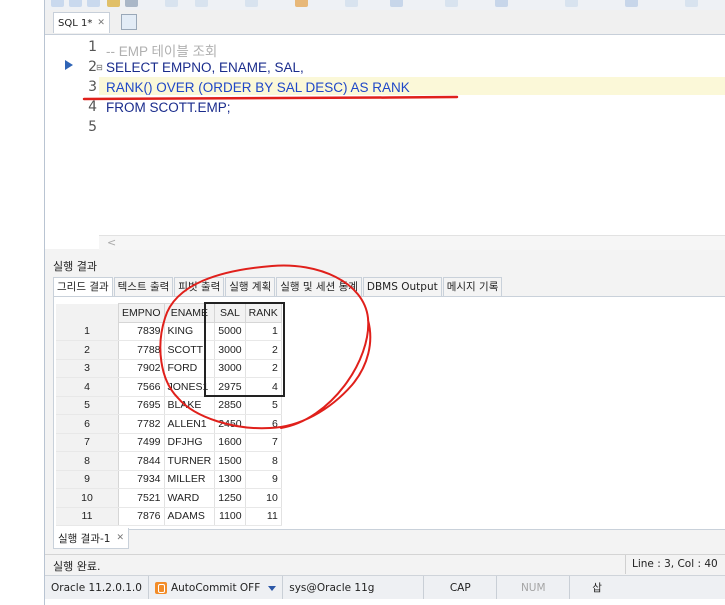 This screenshot has width=725, height=605. I want to click on new-editor-icon, so click(129, 22).